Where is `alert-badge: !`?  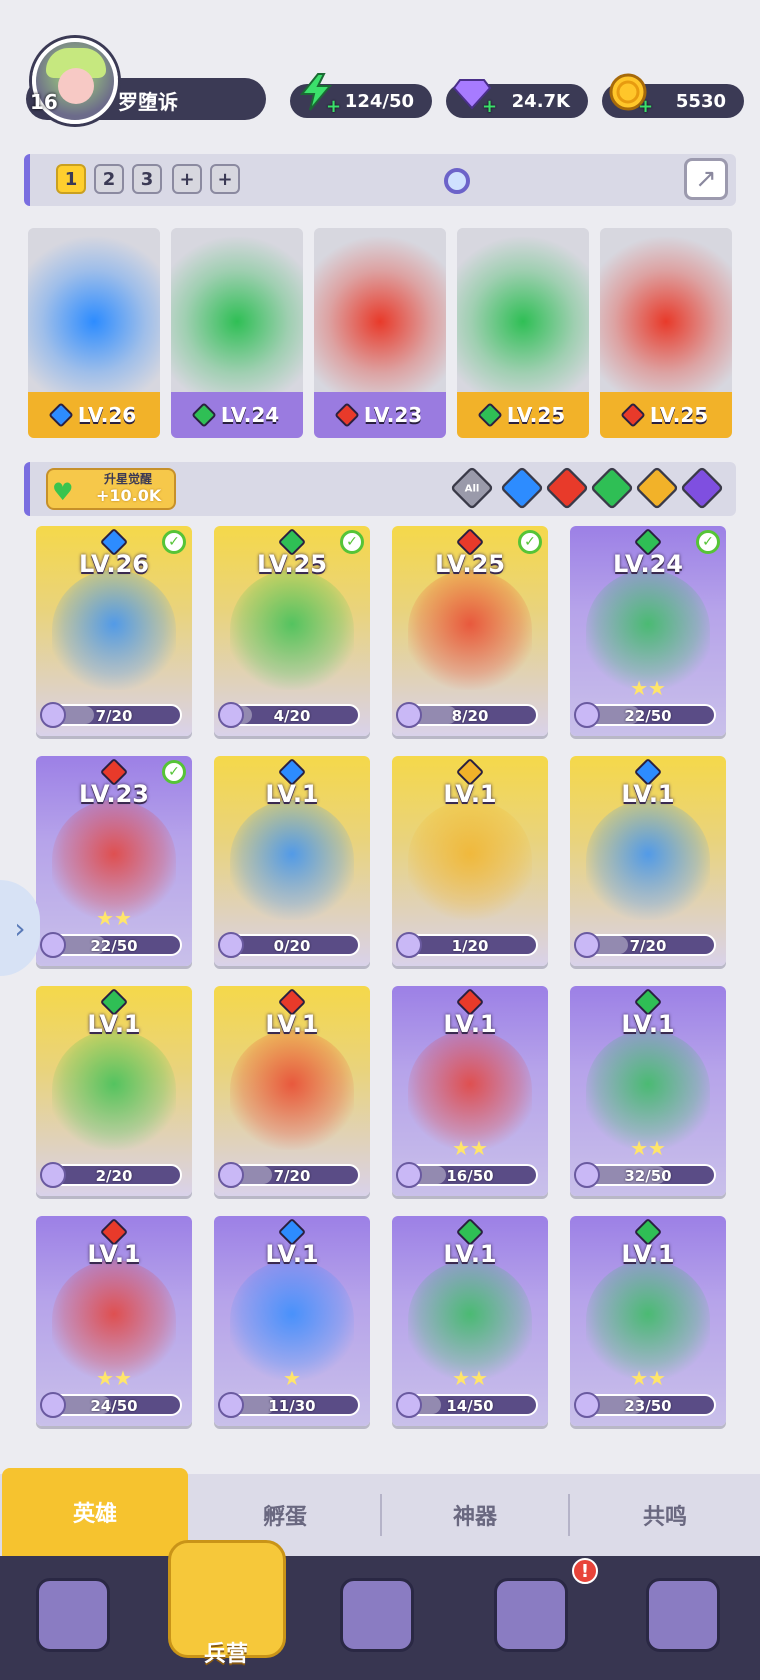
alert-badge: ! is located at coordinates (585, 1571).